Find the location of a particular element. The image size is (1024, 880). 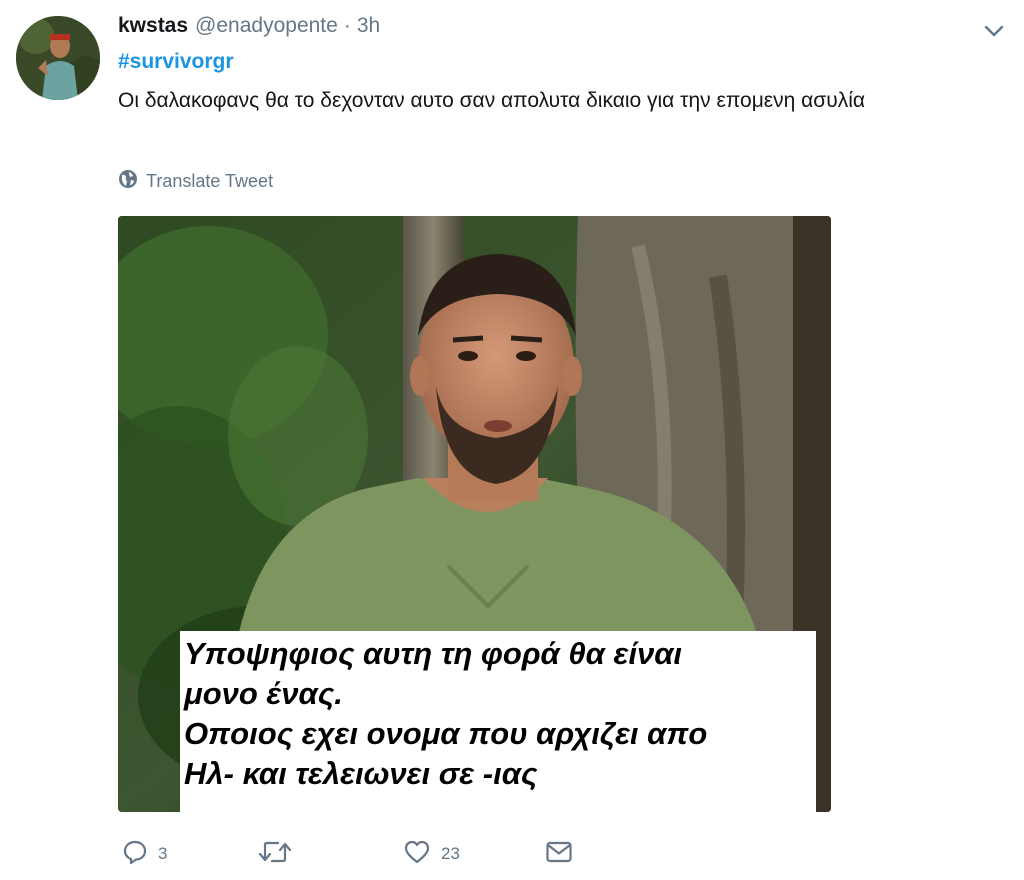

globe-icon is located at coordinates (132, 181).